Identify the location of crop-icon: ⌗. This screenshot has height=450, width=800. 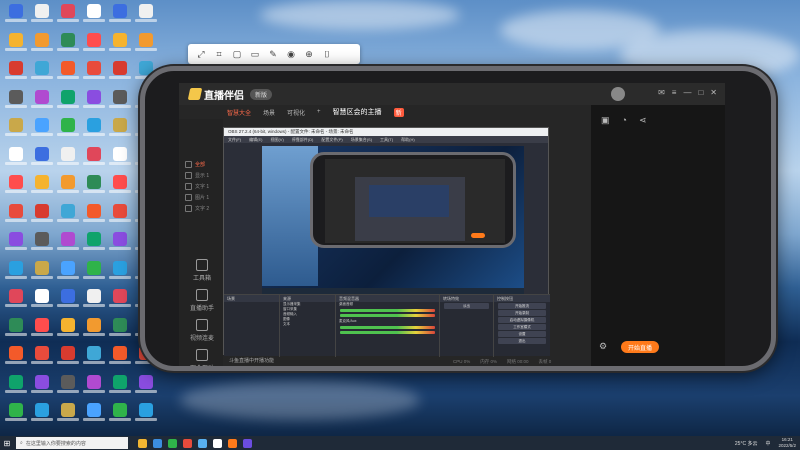
(219, 54).